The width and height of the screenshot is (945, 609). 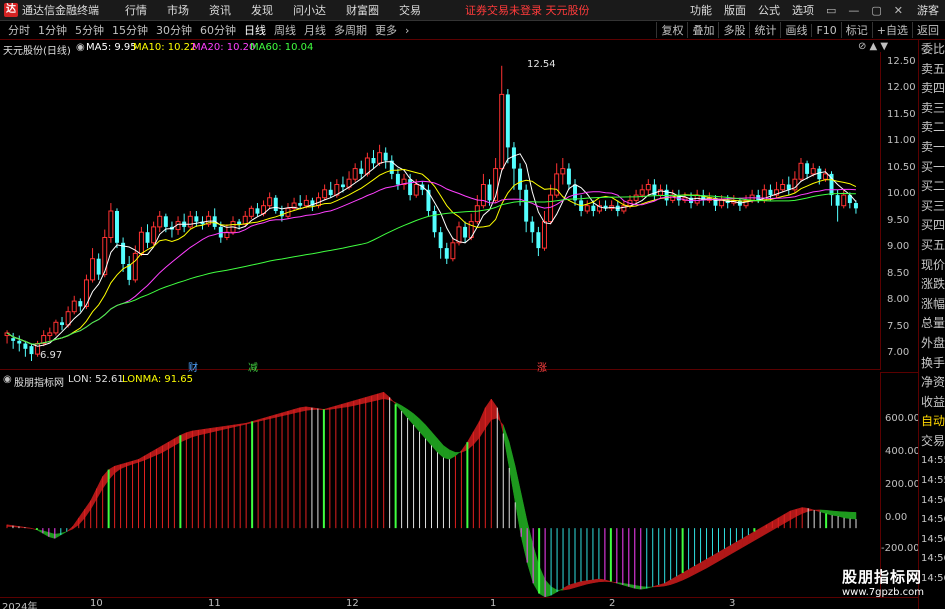 I want to click on tool-multi-stock: 多股, so click(x=733, y=30).